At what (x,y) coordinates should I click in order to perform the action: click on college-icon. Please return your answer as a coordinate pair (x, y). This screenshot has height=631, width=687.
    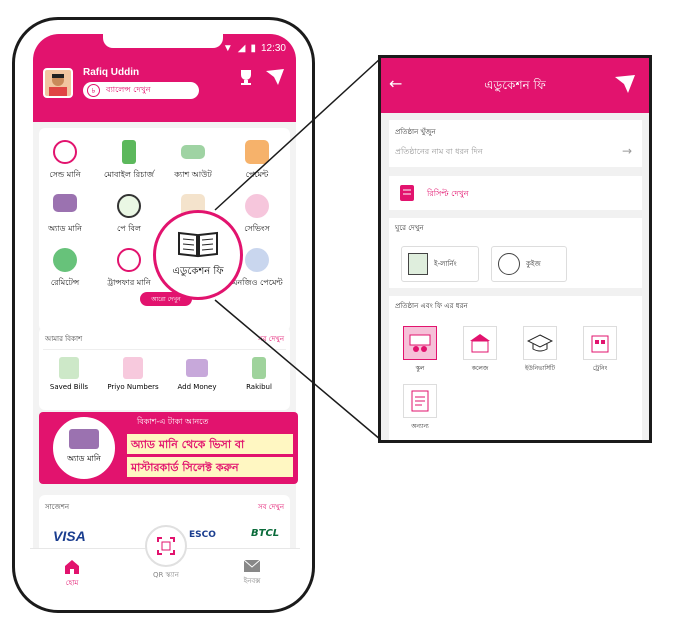
    Looking at the image, I should click on (480, 343).